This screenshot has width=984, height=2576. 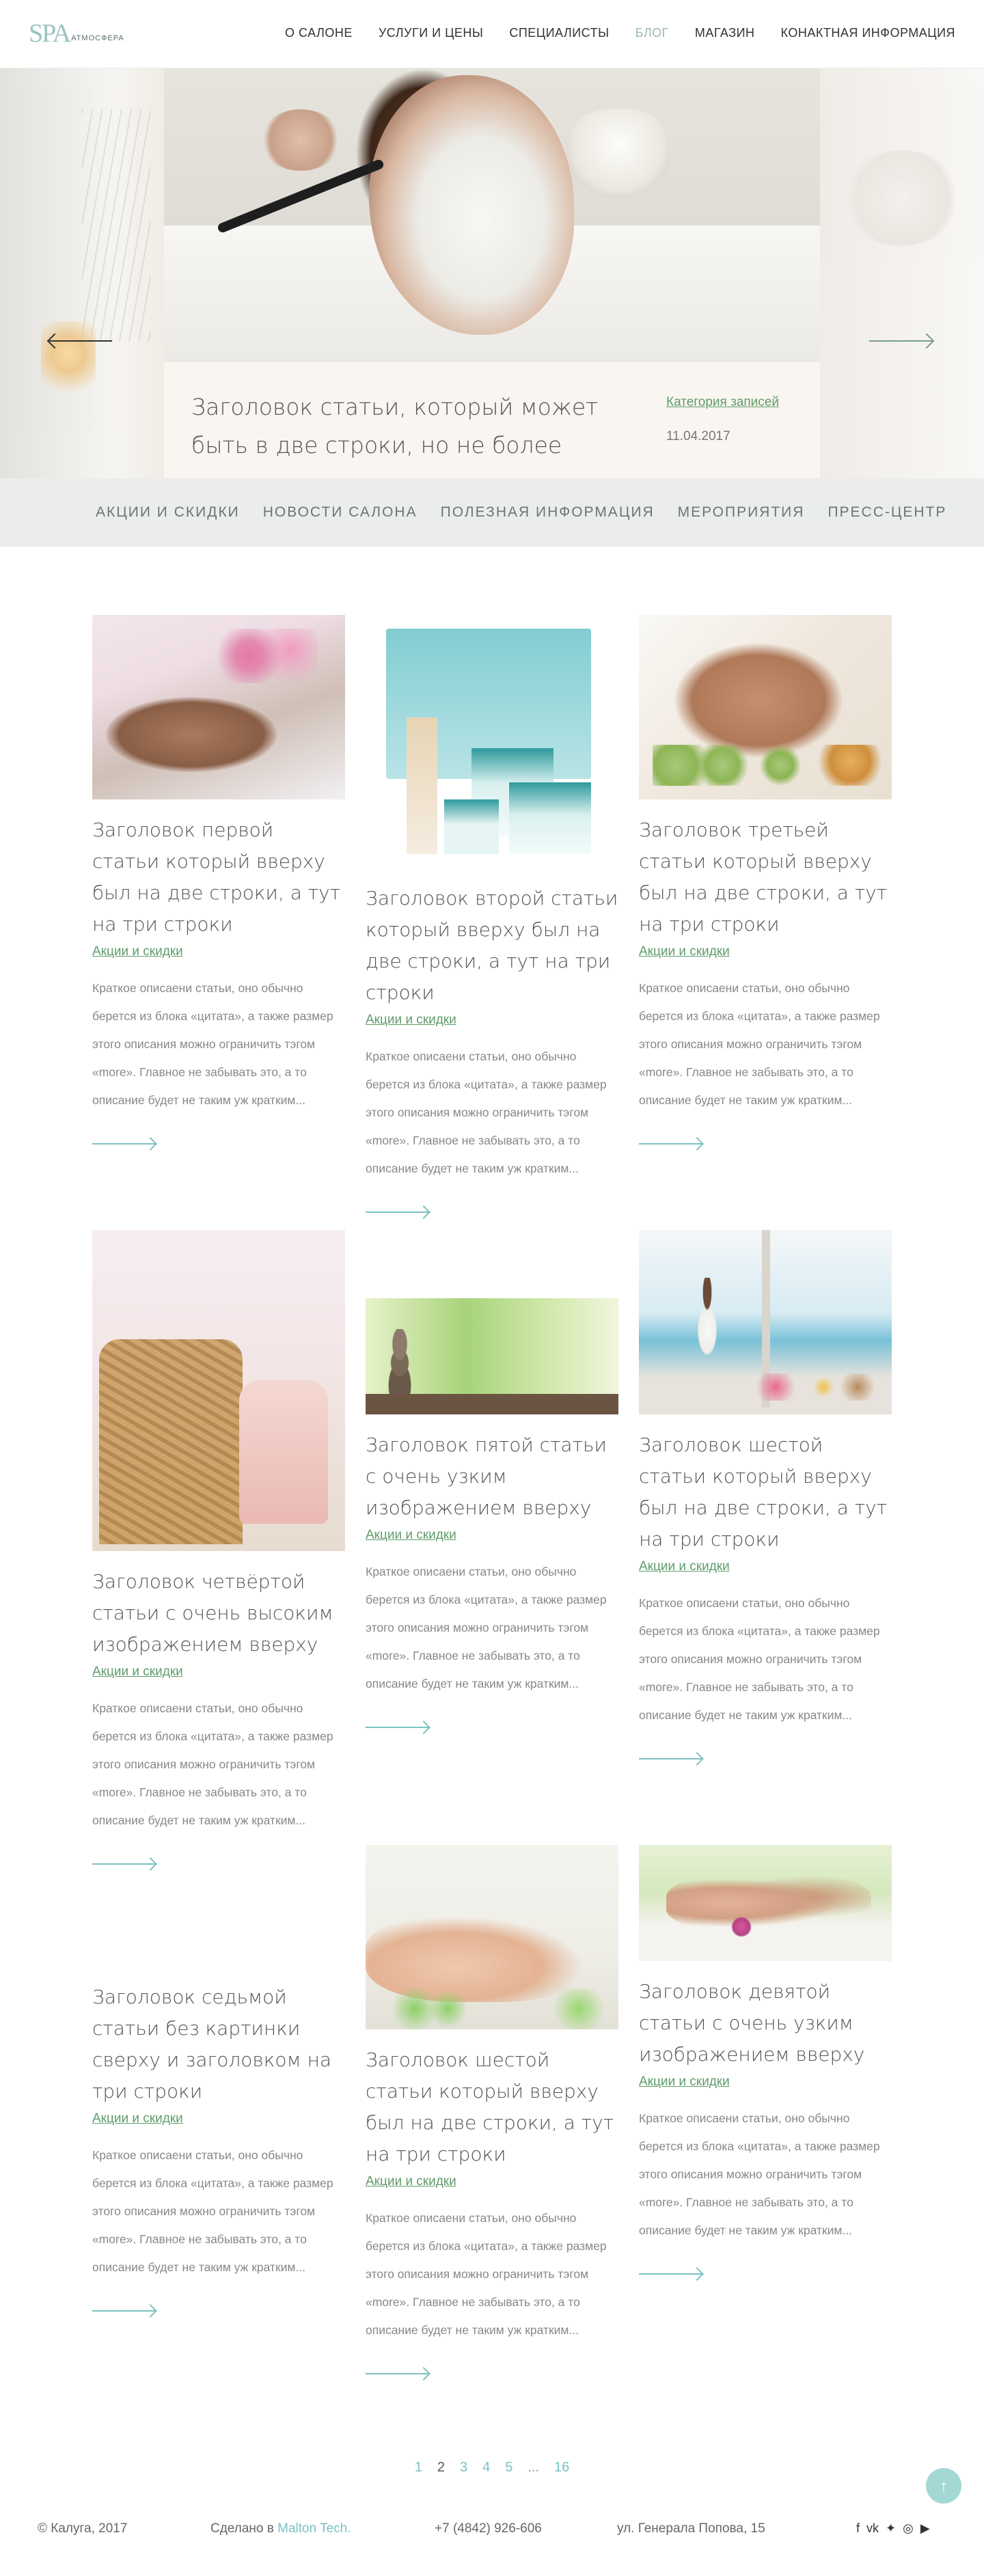 What do you see at coordinates (80, 341) in the screenshot?
I see `slider-prev-arrow-icon` at bounding box center [80, 341].